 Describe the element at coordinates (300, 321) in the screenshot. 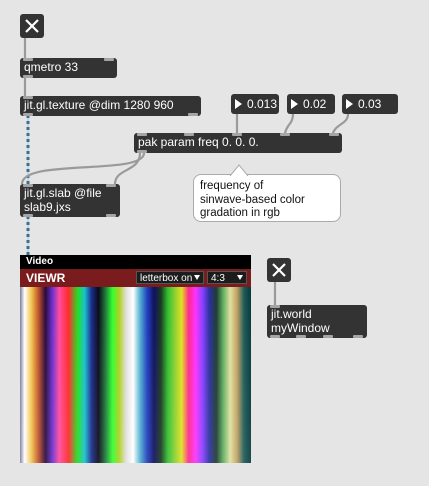

I see `object-label: jit.world myWindow` at that location.